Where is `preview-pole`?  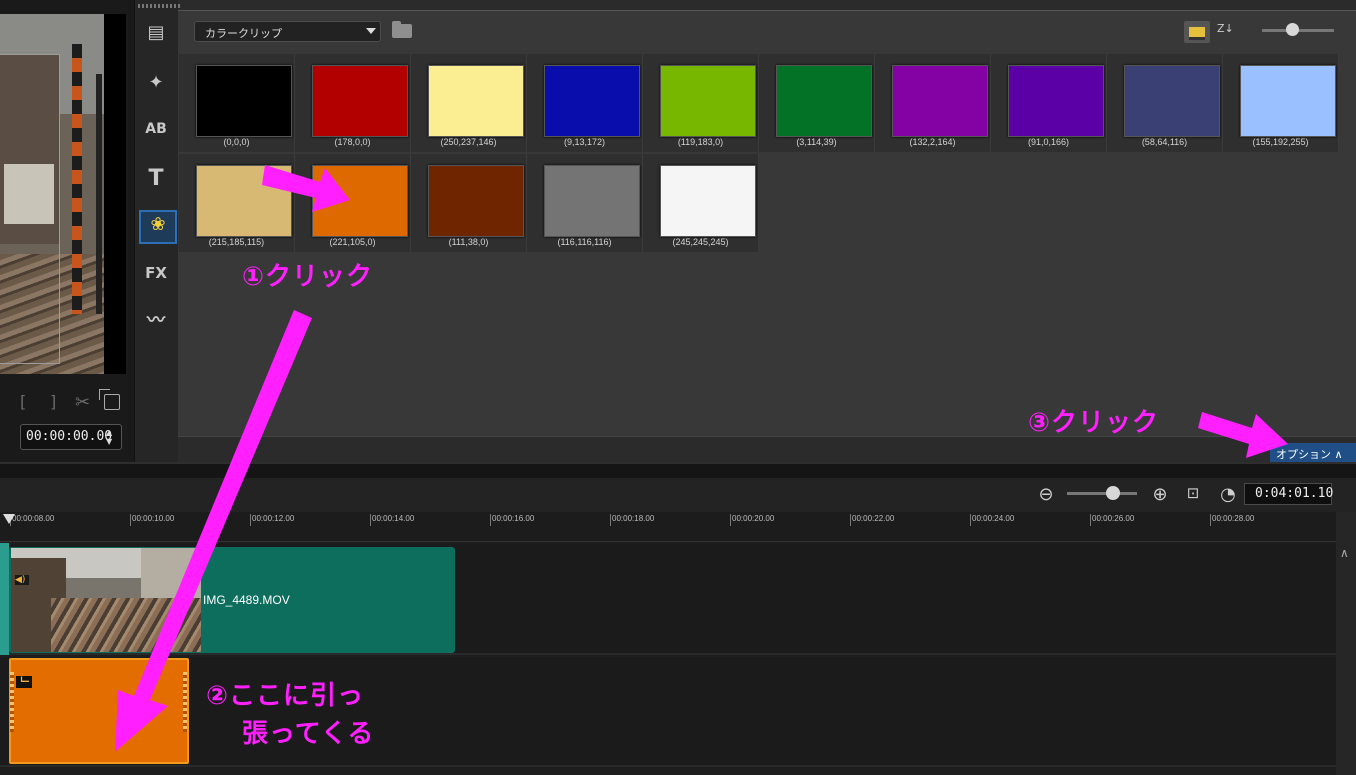
preview-pole is located at coordinates (99, 194).